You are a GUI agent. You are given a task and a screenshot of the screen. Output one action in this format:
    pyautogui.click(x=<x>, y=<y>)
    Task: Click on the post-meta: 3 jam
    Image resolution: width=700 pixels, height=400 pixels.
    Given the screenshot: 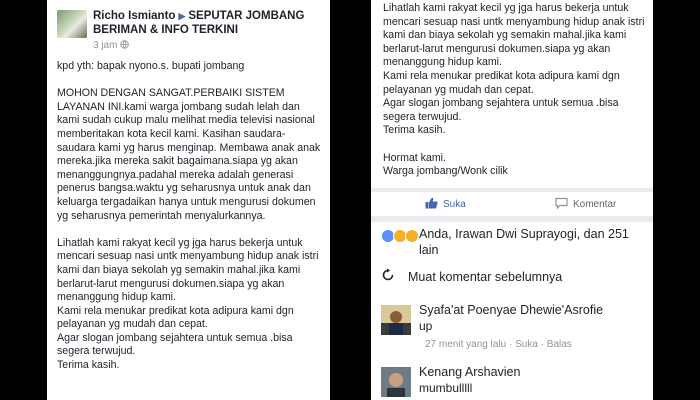 What is the action you would take?
    pyautogui.click(x=111, y=45)
    